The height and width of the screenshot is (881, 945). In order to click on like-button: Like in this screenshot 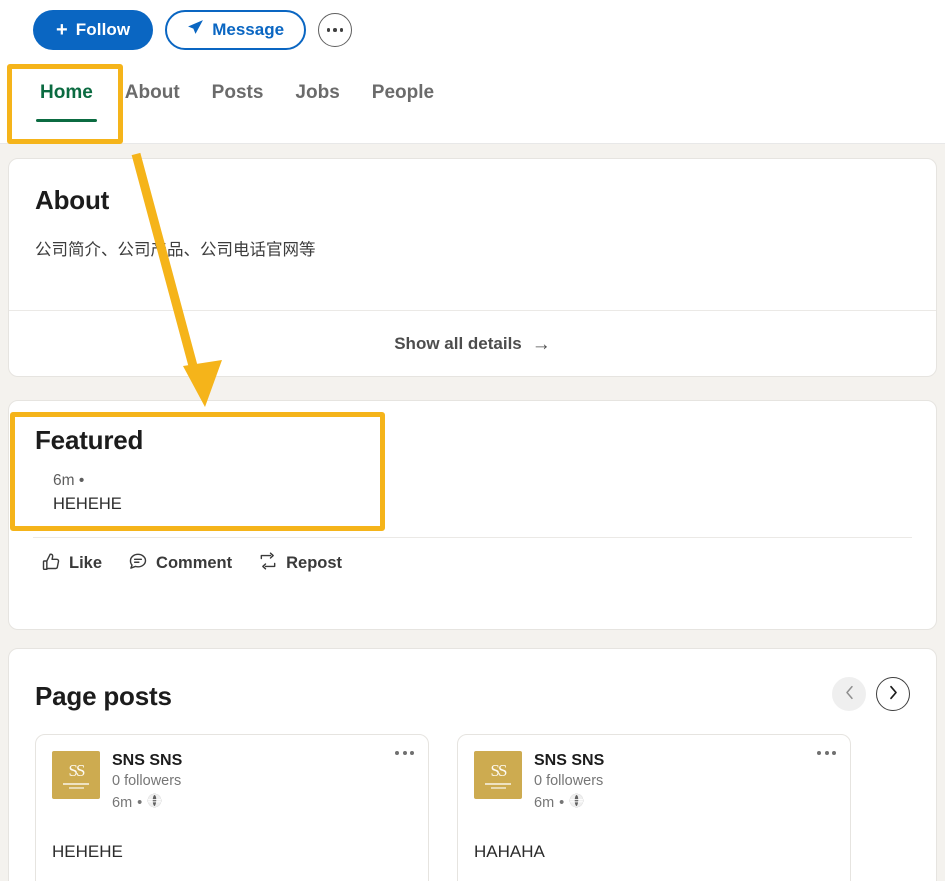, I will do `click(71, 563)`.